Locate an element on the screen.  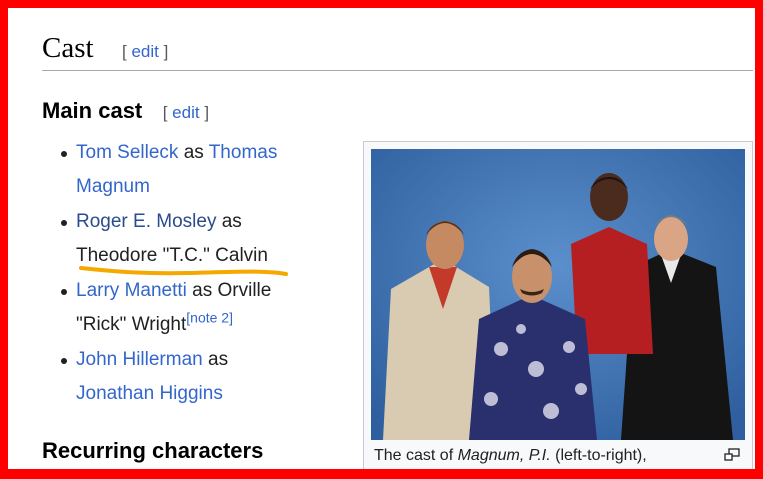
caption-text: (left-to-right), is located at coordinates (598, 455).